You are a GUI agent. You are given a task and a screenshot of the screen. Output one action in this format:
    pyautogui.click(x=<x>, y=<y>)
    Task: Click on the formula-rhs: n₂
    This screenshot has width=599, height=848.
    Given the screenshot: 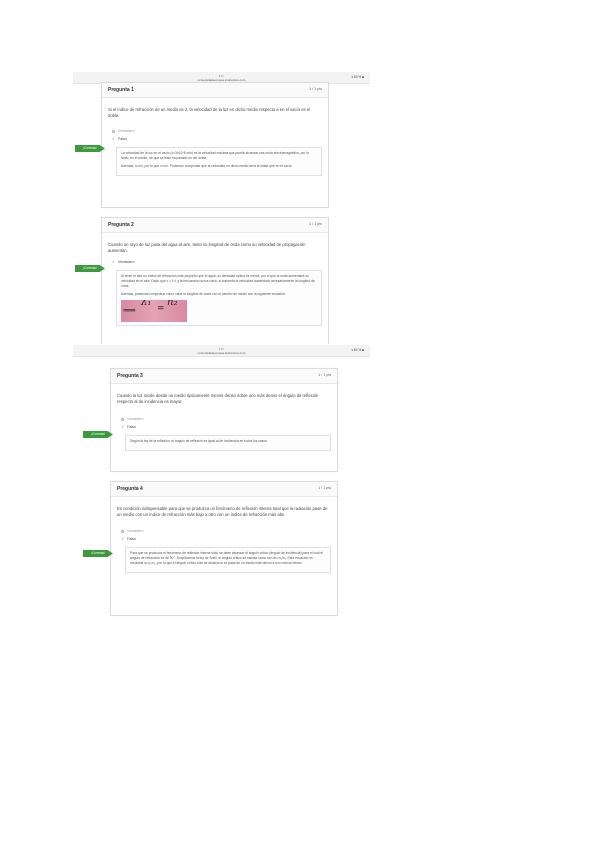 What is the action you would take?
    pyautogui.click(x=172, y=303)
    